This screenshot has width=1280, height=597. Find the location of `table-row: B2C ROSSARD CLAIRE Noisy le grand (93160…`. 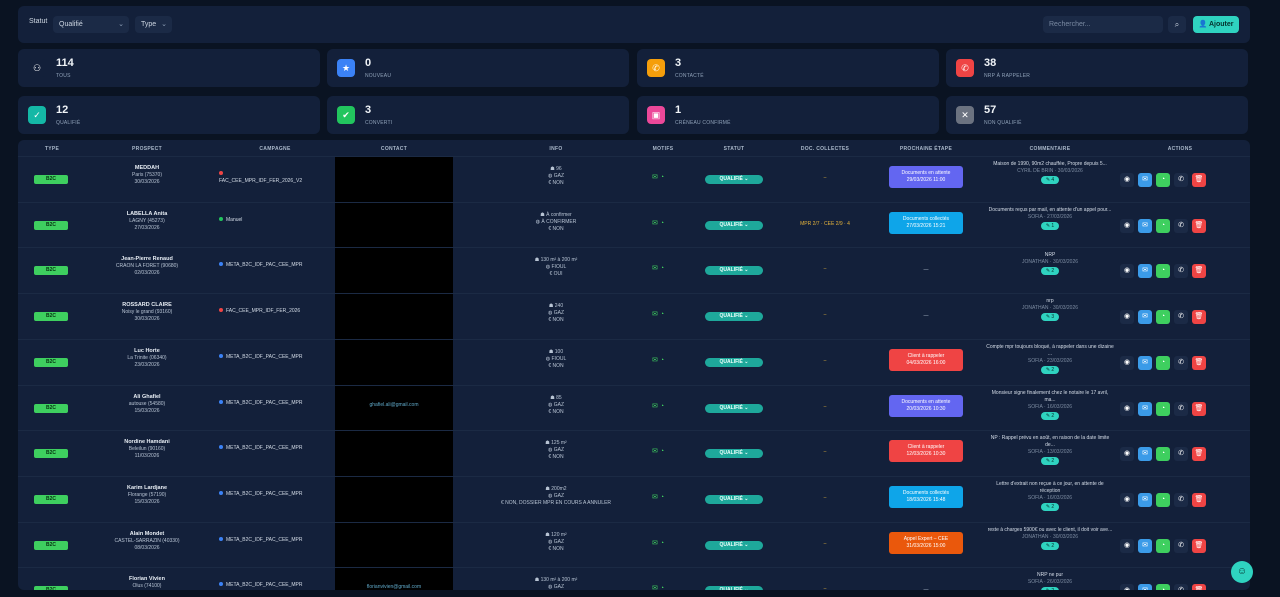

table-row: B2C ROSSARD CLAIRE Noisy le grand (93160… is located at coordinates (634, 317).